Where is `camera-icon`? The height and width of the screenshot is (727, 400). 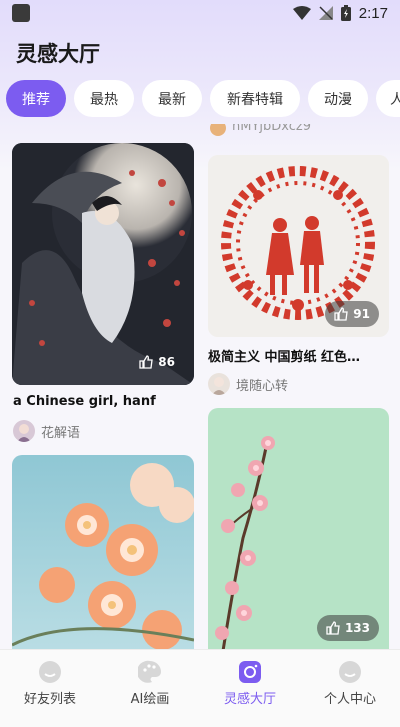 camera-icon is located at coordinates (250, 672).